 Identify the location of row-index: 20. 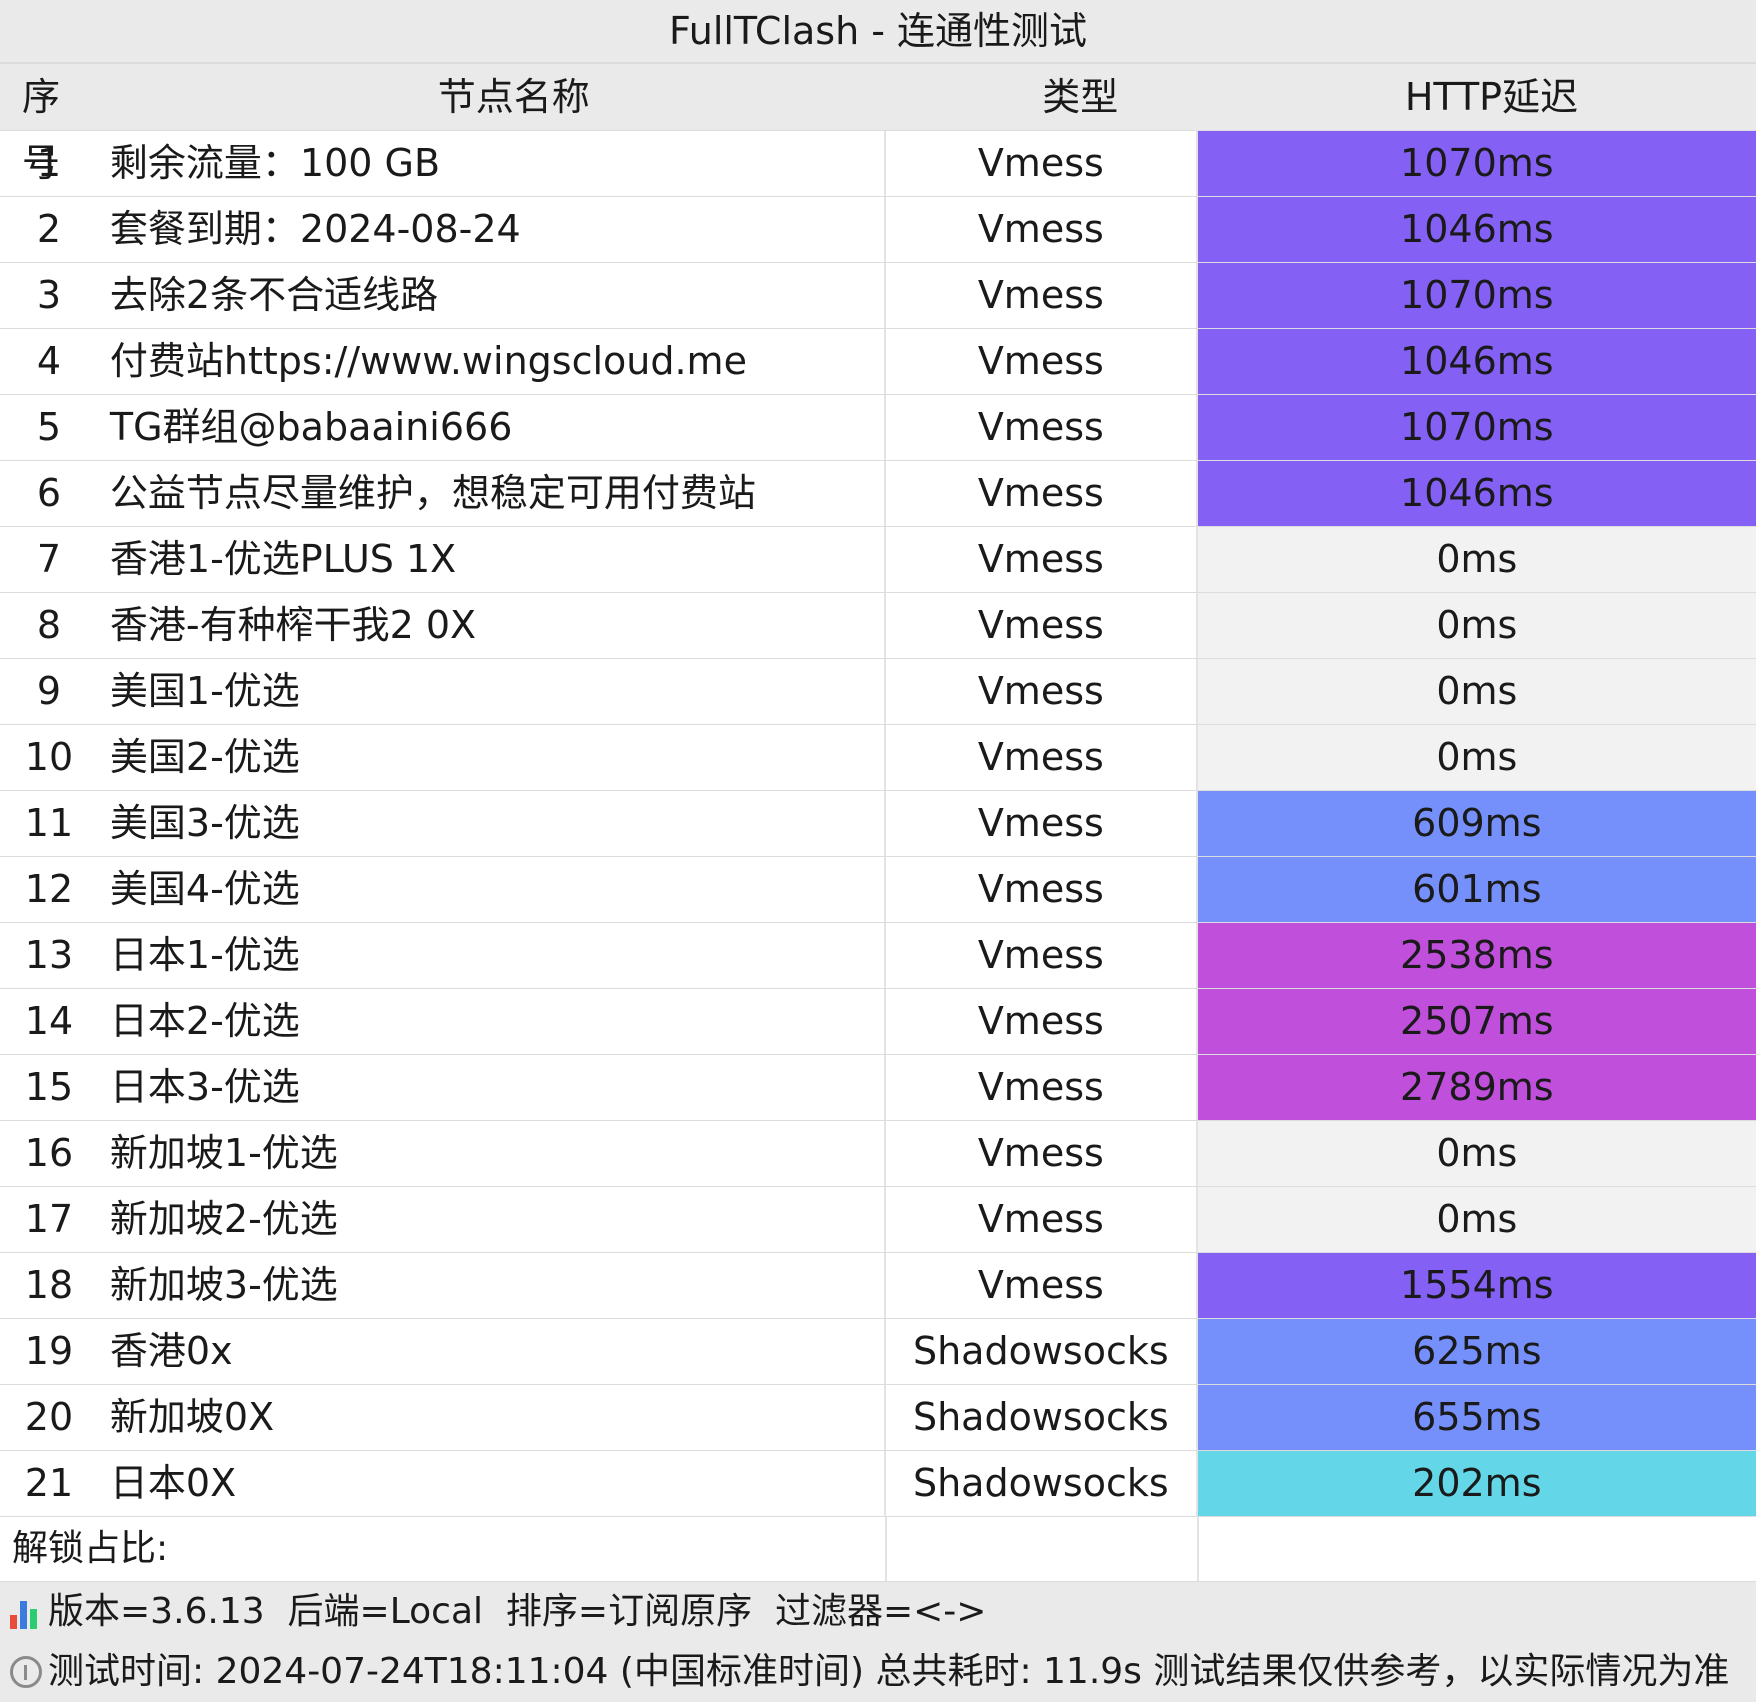
(49, 1417).